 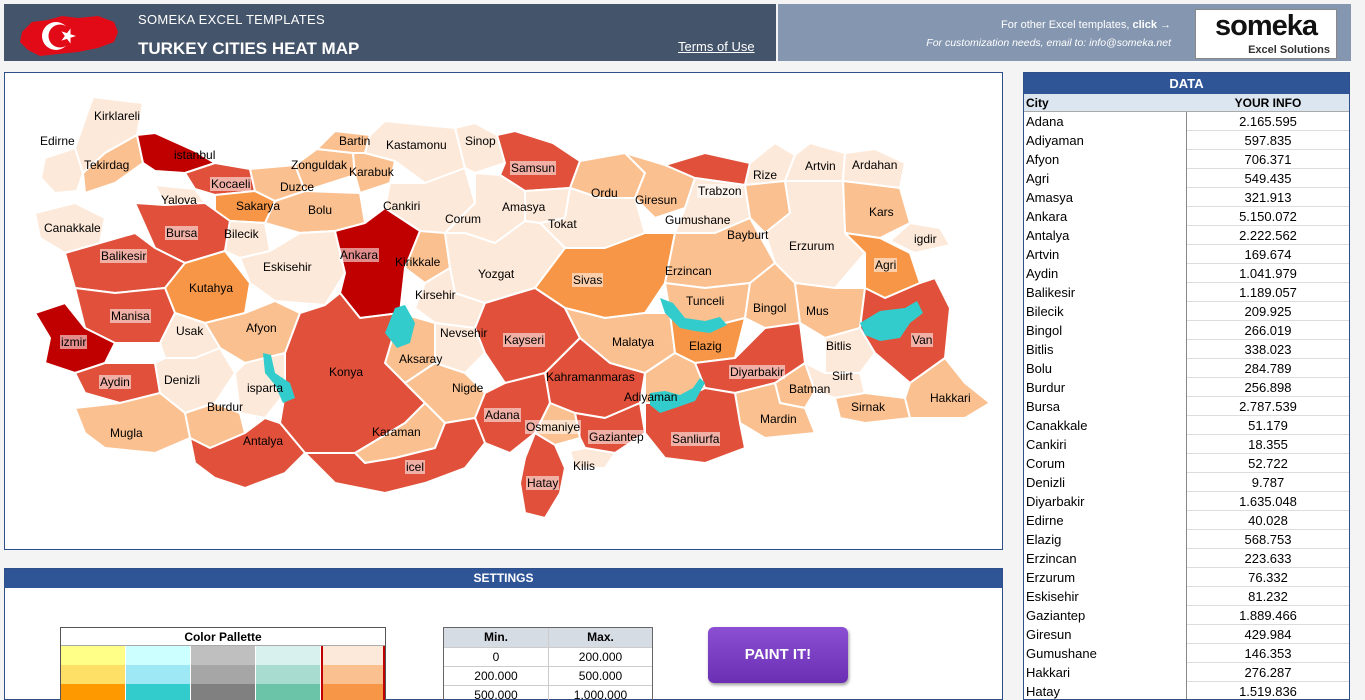 What do you see at coordinates (1268, 368) in the screenshot?
I see `info-value-cell: 284.789` at bounding box center [1268, 368].